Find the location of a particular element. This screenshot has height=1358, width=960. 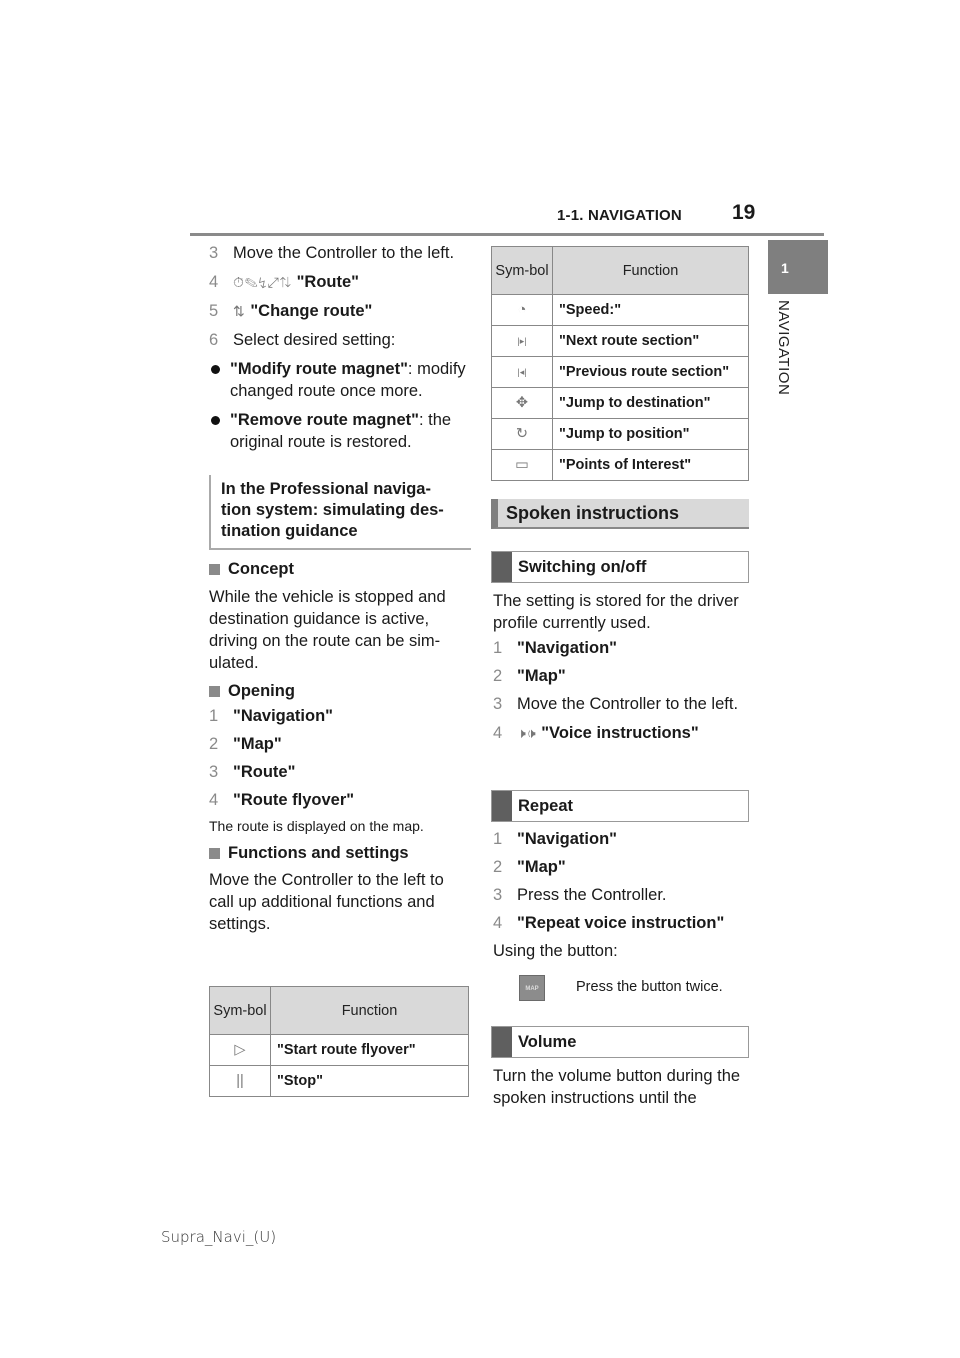

step-number: 6 is located at coordinates (214, 340).